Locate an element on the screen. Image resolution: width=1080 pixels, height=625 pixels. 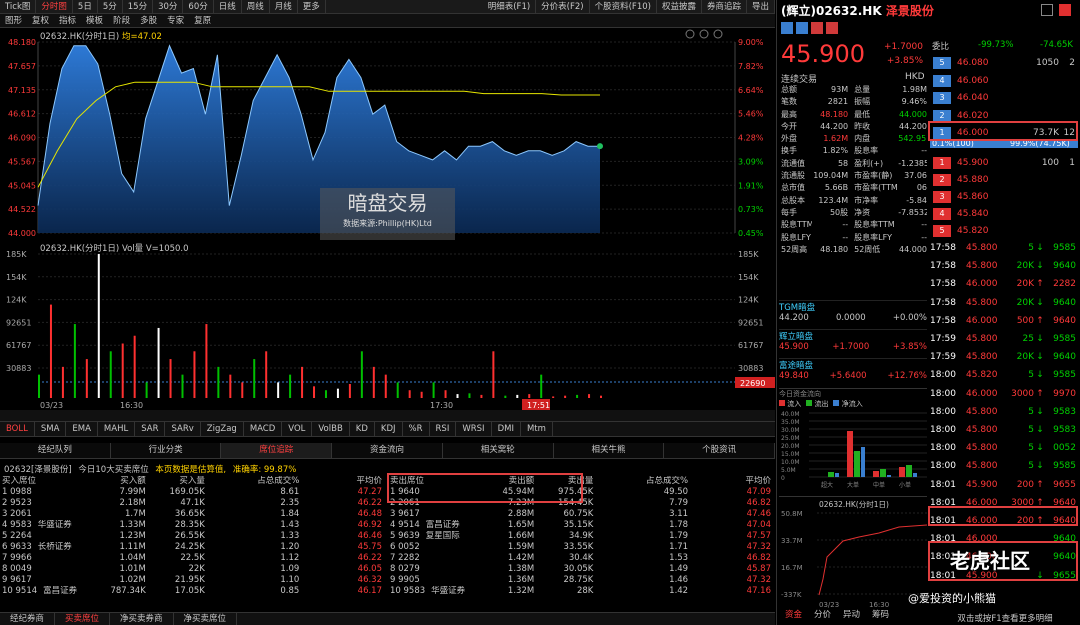
table-row: 7 9966 1.04M 22.5K 1.12 46.22 is located at coordinates (194, 558).